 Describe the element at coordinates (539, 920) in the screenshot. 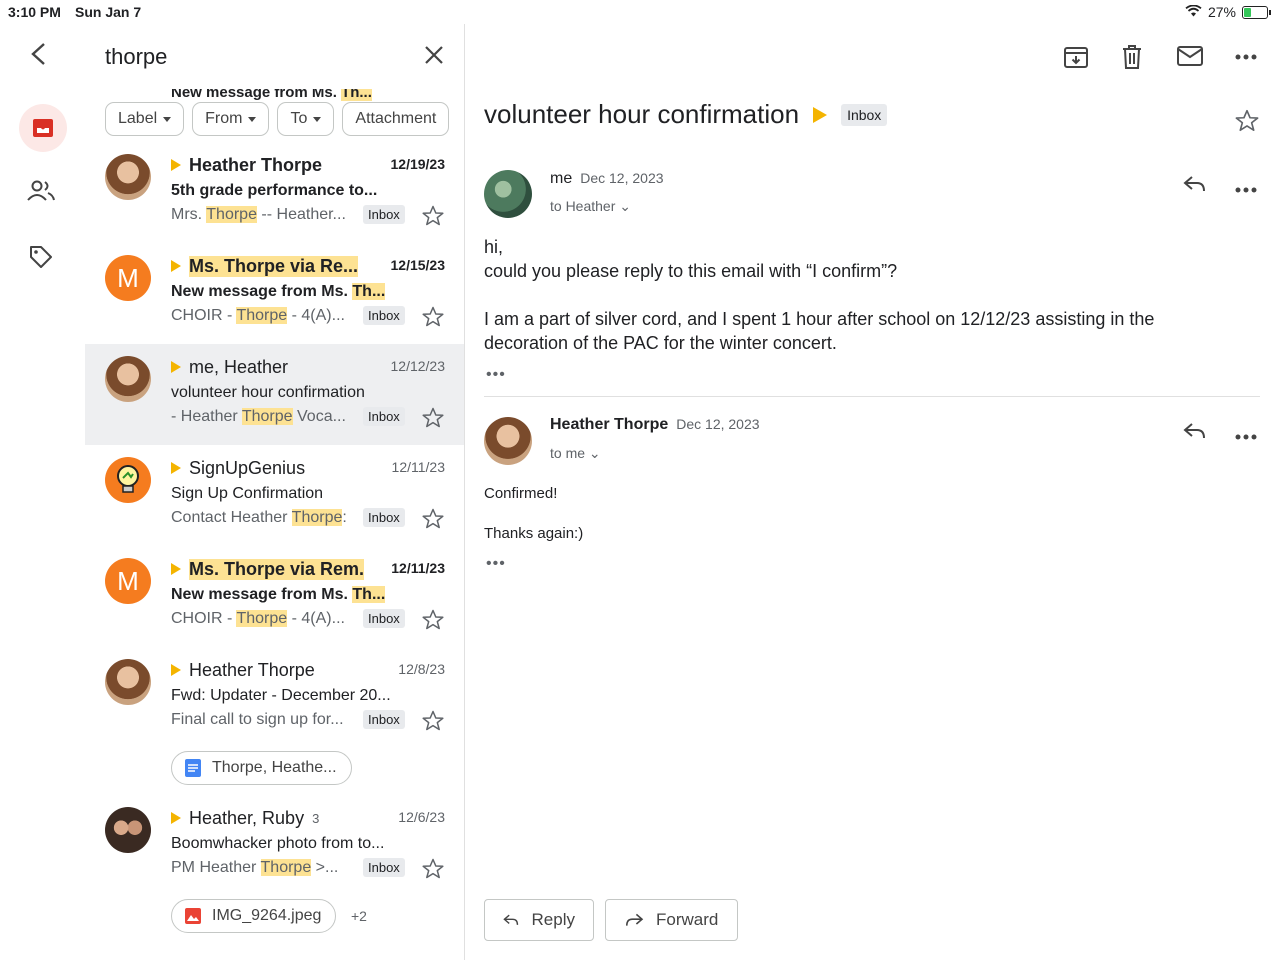

I see `reply-button: Reply` at that location.